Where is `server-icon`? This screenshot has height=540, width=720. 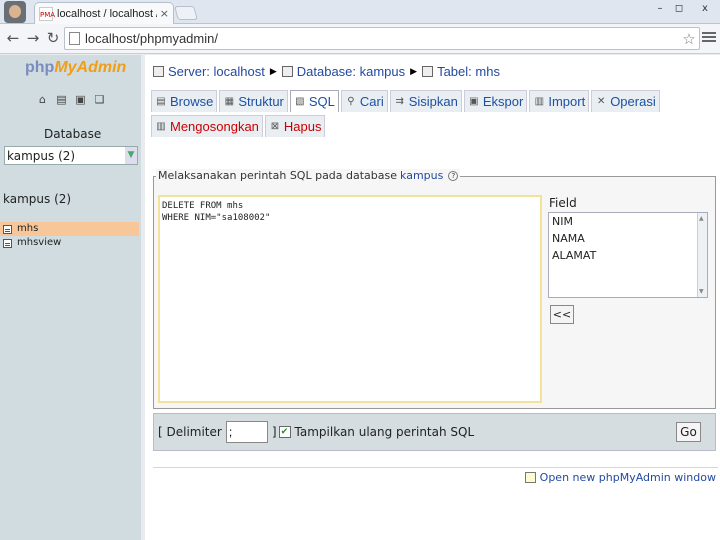 server-icon is located at coordinates (158, 71).